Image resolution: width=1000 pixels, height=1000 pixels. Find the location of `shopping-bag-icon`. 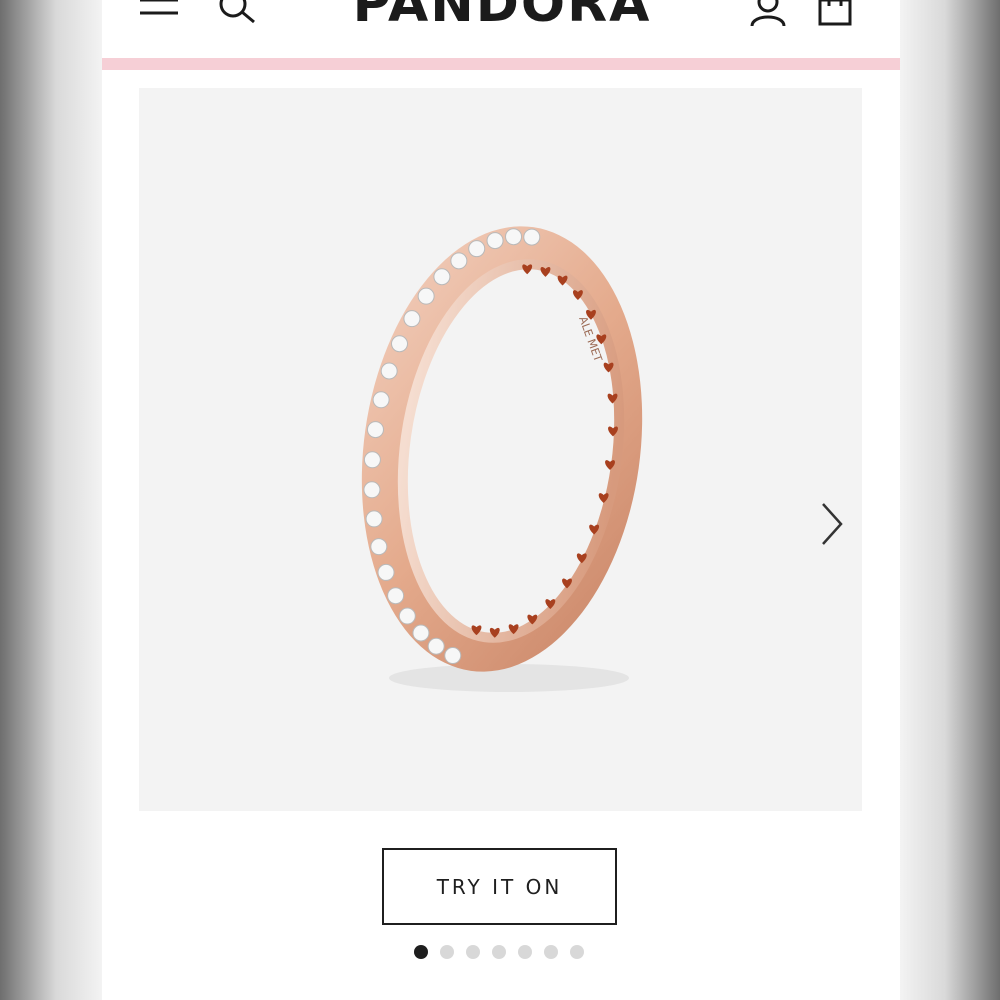

shopping-bag-icon is located at coordinates (836, 14).